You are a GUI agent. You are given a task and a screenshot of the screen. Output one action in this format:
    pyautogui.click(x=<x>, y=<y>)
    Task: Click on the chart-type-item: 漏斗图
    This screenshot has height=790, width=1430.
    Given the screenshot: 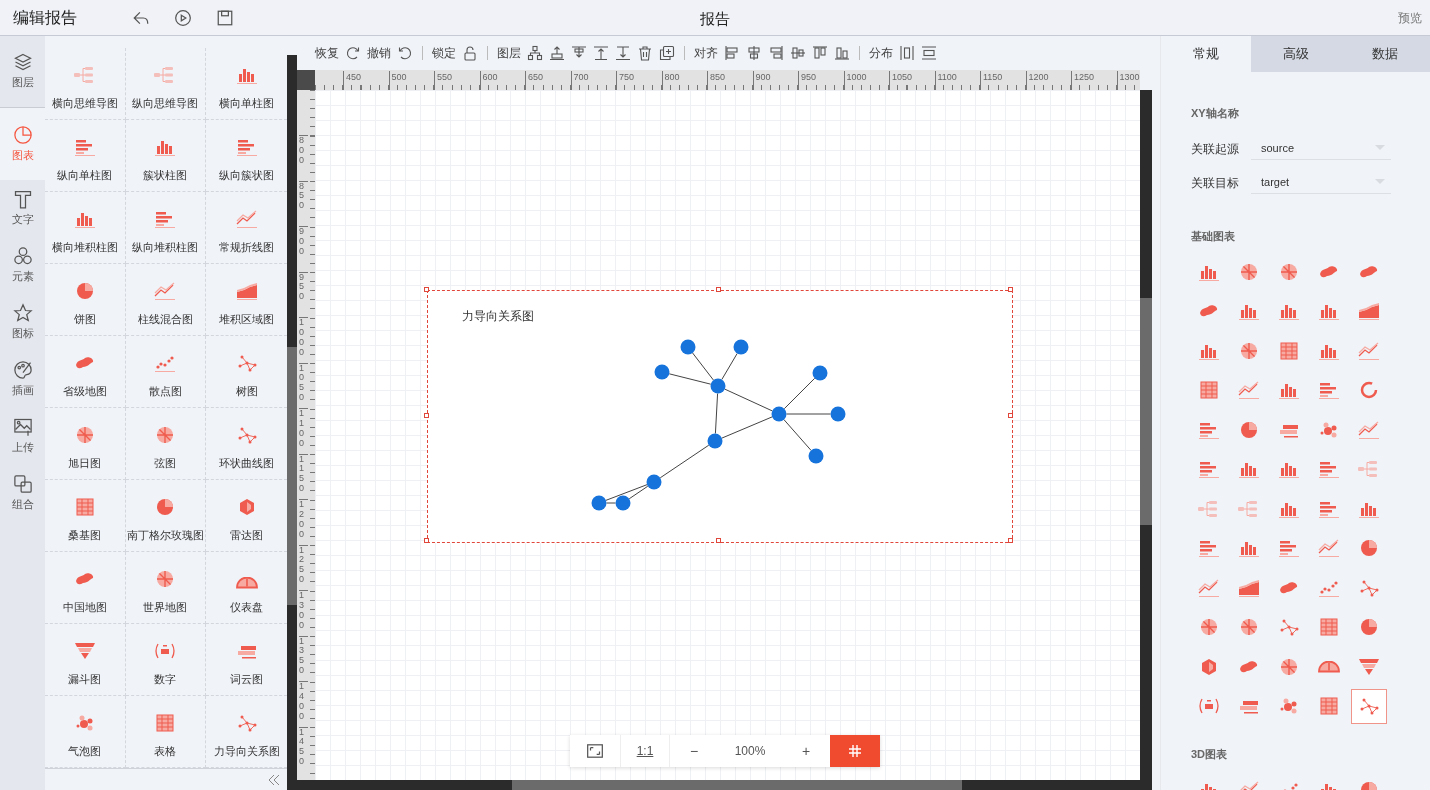 What is the action you would take?
    pyautogui.click(x=85, y=660)
    